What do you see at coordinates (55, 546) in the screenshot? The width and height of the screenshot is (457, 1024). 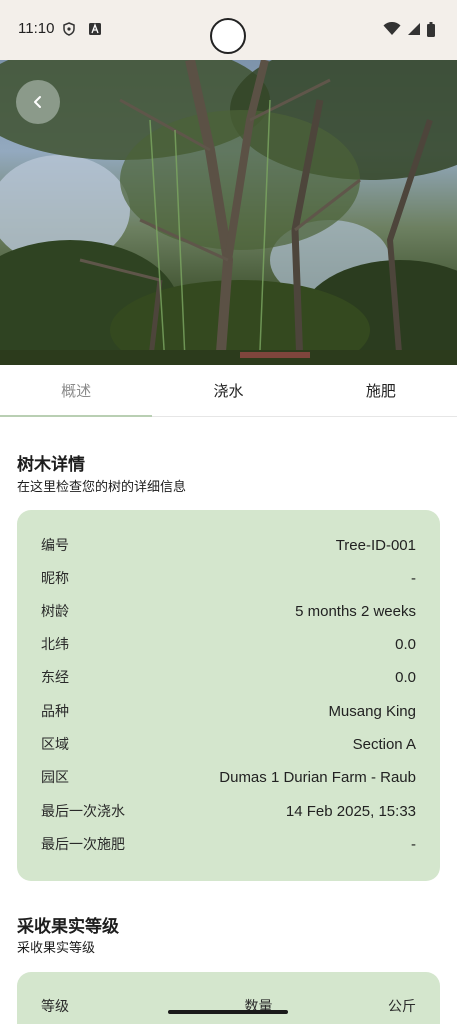 I see `detail-label: 编号` at bounding box center [55, 546].